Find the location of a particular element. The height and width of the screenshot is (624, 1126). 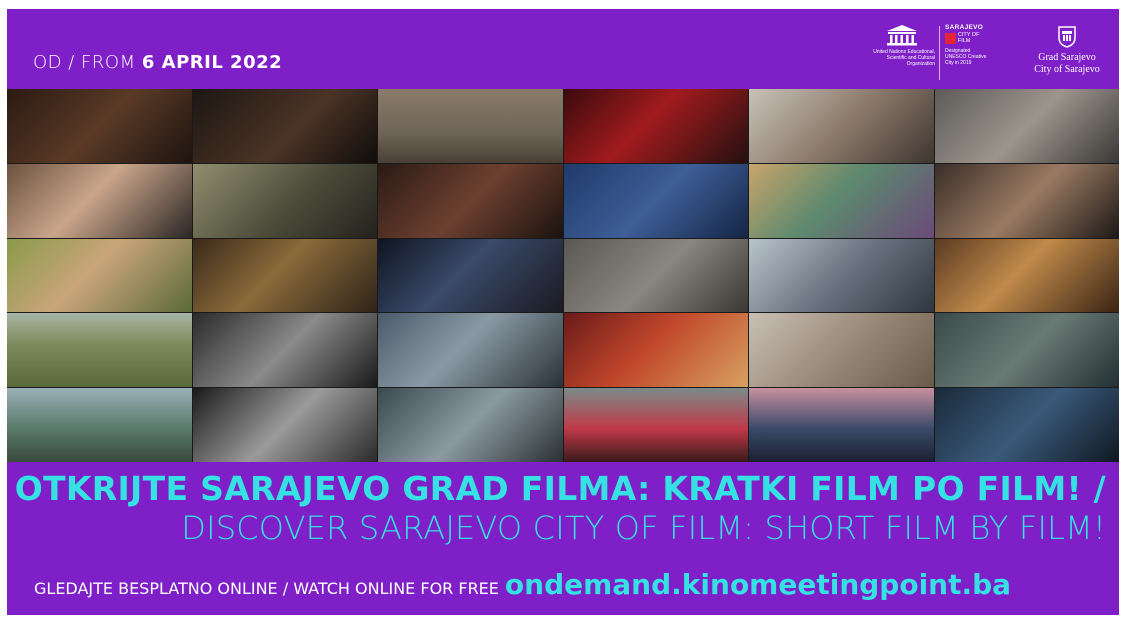

date-value: 6 APRIL 2022 is located at coordinates (212, 62).